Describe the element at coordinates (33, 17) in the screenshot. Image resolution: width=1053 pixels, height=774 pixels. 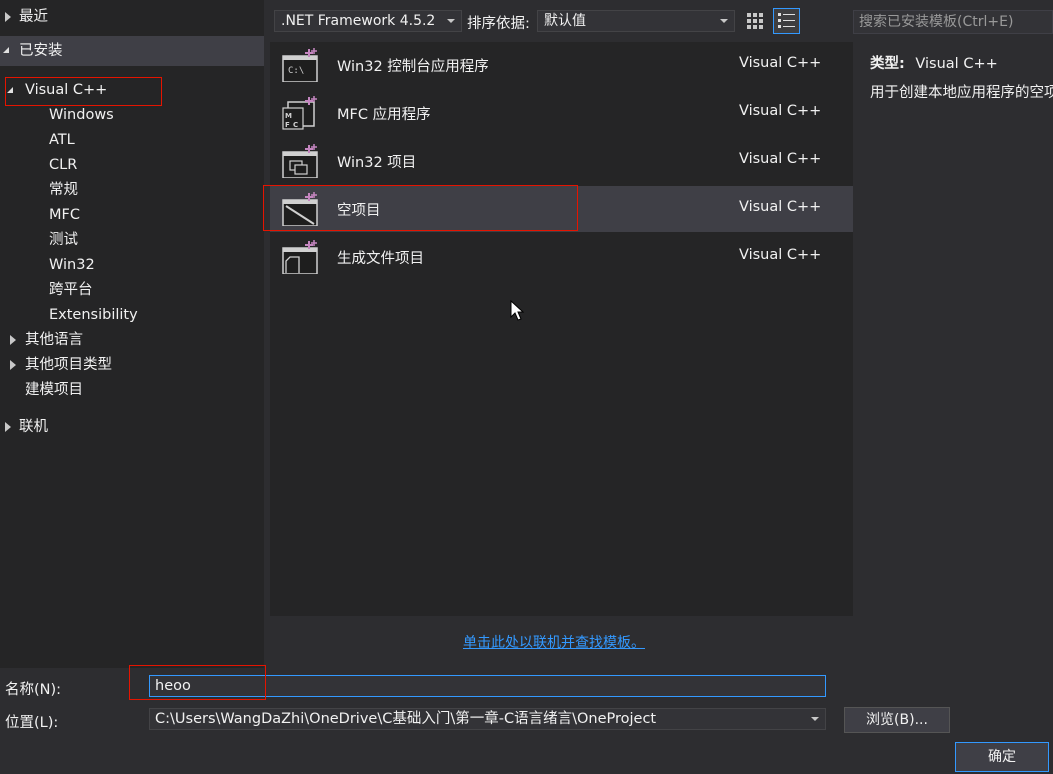
I see `tree-item-label: 最近` at that location.